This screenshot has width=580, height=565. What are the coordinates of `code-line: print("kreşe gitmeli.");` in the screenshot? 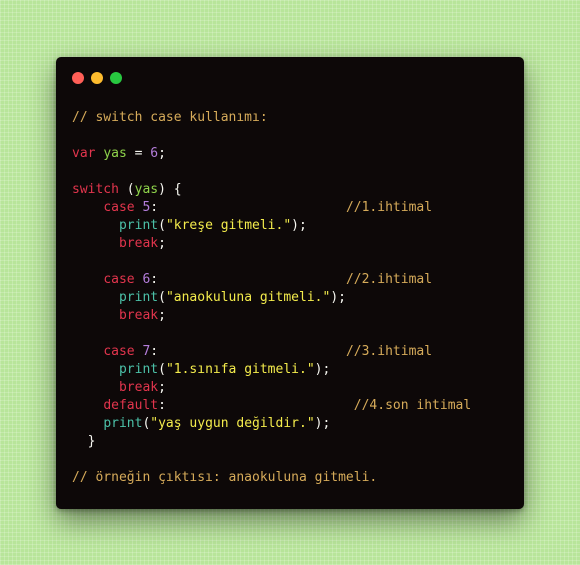 It's located at (271, 226).